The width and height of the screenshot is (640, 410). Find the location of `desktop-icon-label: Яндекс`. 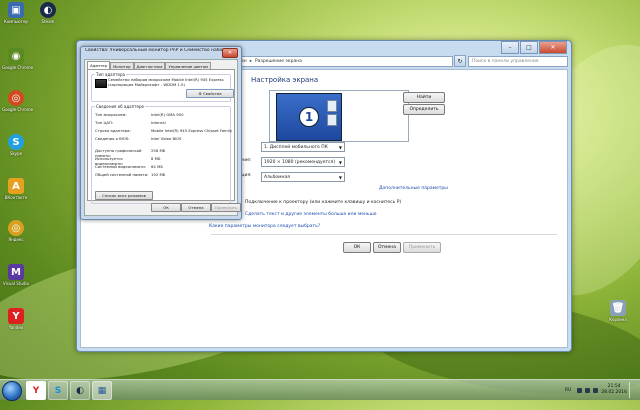

desktop-icon-label: Яндекс is located at coordinates (16, 239).